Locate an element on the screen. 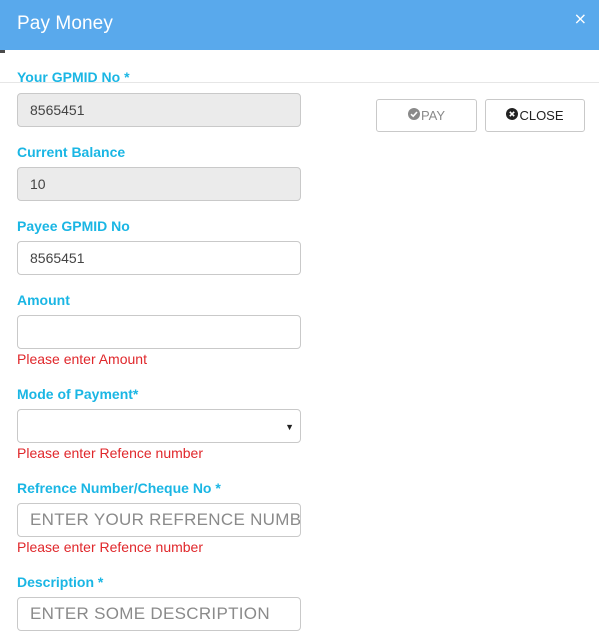  pay-button: PAY is located at coordinates (426, 115).